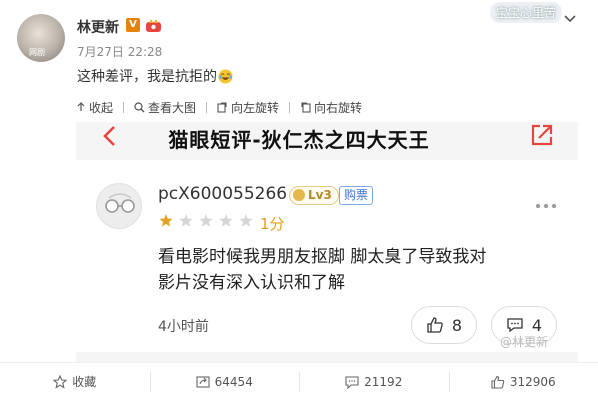  What do you see at coordinates (299, 140) in the screenshot?
I see `screenshot-title: 猫眼短评-狄仁杰之四大天王` at bounding box center [299, 140].